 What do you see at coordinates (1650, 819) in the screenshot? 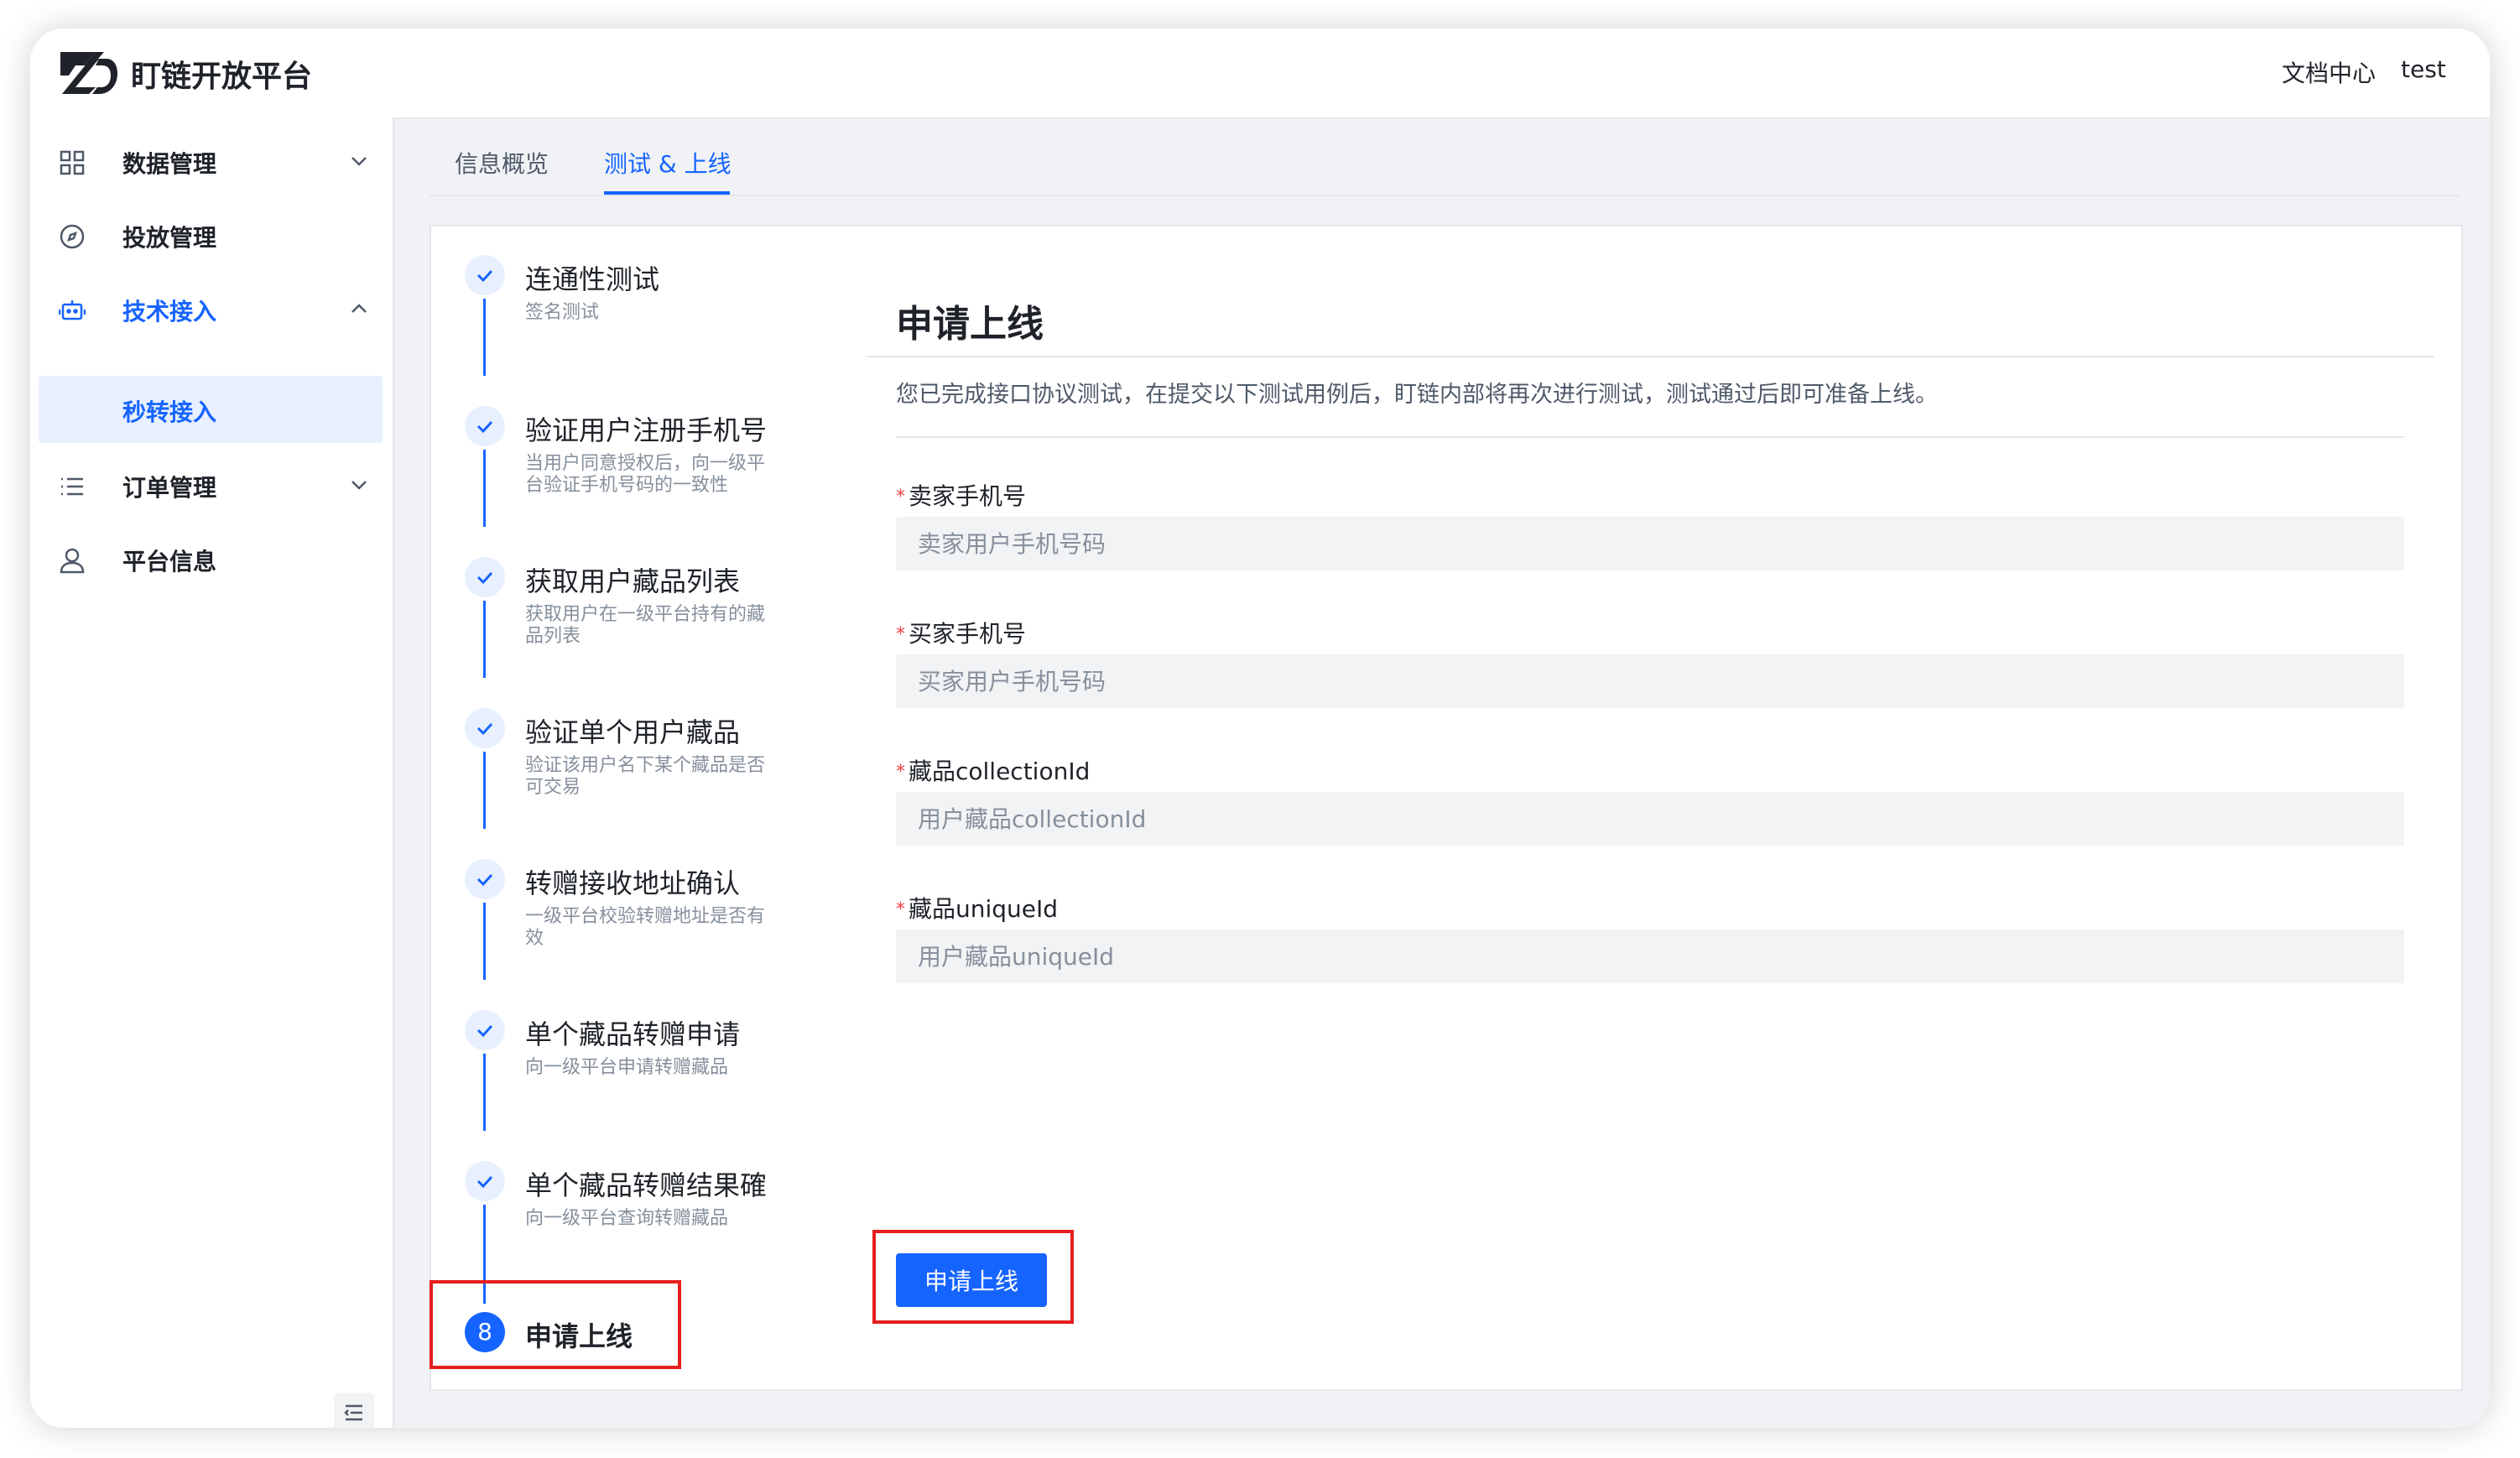
I see `collection-id-input` at bounding box center [1650, 819].